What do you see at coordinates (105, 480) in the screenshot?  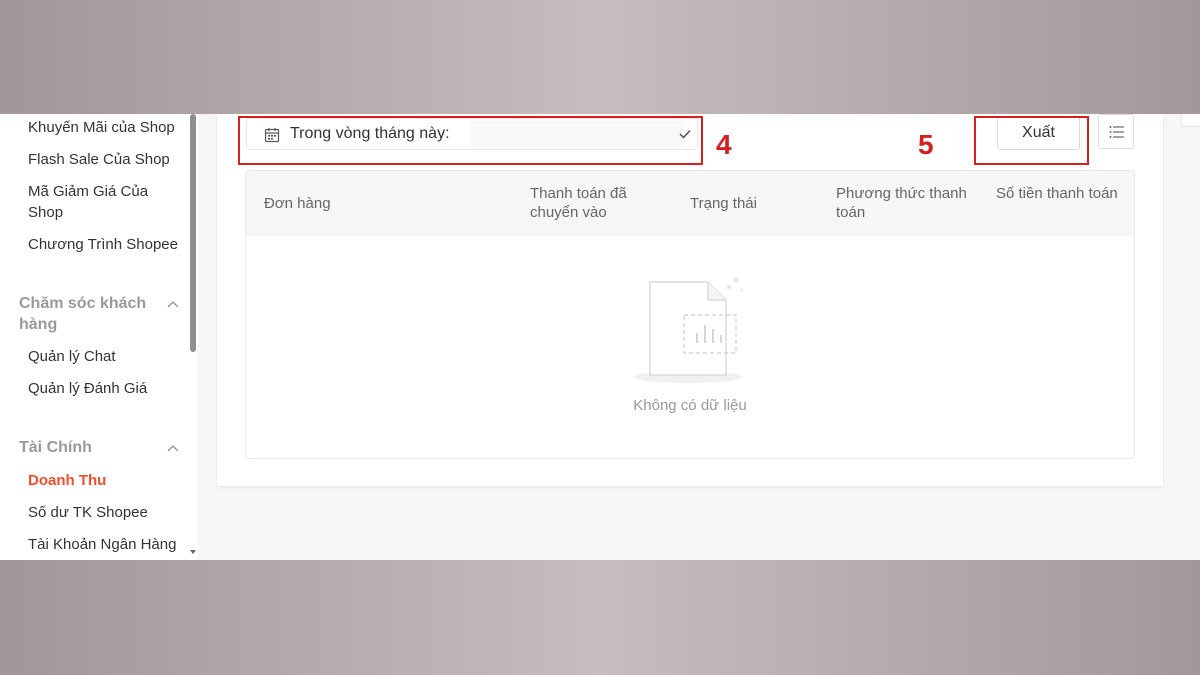 I see `sidebar-item-revenue: Doanh Thu` at bounding box center [105, 480].